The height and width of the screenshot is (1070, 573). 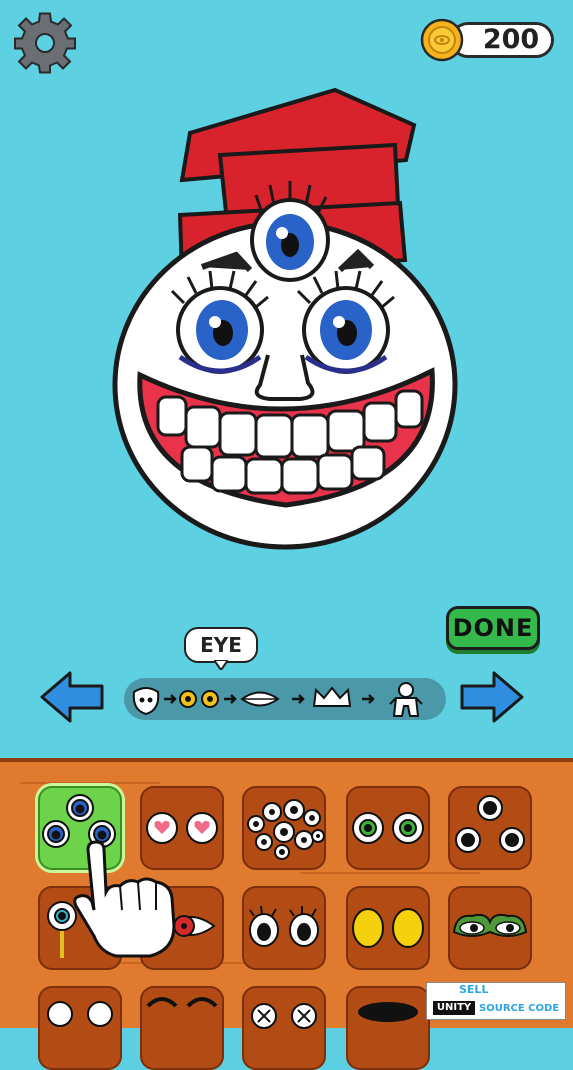 What do you see at coordinates (442, 40) in the screenshot?
I see `coin-icon` at bounding box center [442, 40].